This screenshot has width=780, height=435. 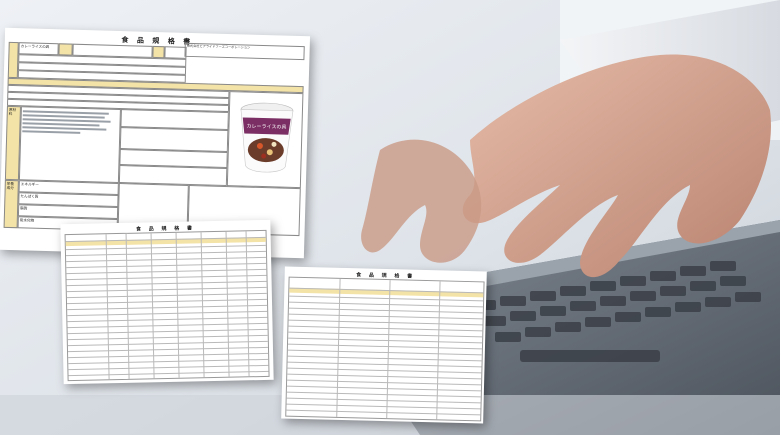 What do you see at coordinates (266, 126) in the screenshot?
I see `svg-text: カレーライスの具` at bounding box center [266, 126].